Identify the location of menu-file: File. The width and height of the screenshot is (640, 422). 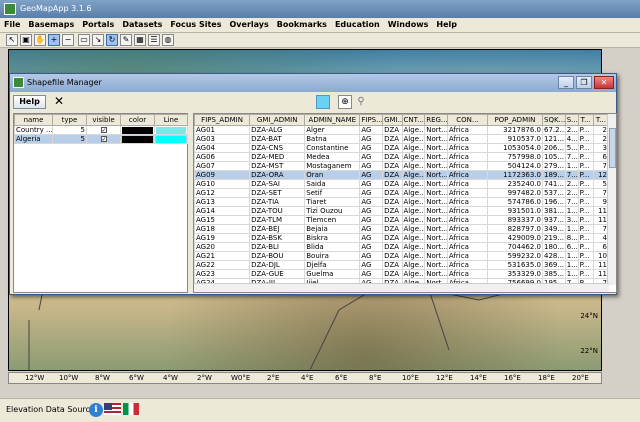
(12, 24).